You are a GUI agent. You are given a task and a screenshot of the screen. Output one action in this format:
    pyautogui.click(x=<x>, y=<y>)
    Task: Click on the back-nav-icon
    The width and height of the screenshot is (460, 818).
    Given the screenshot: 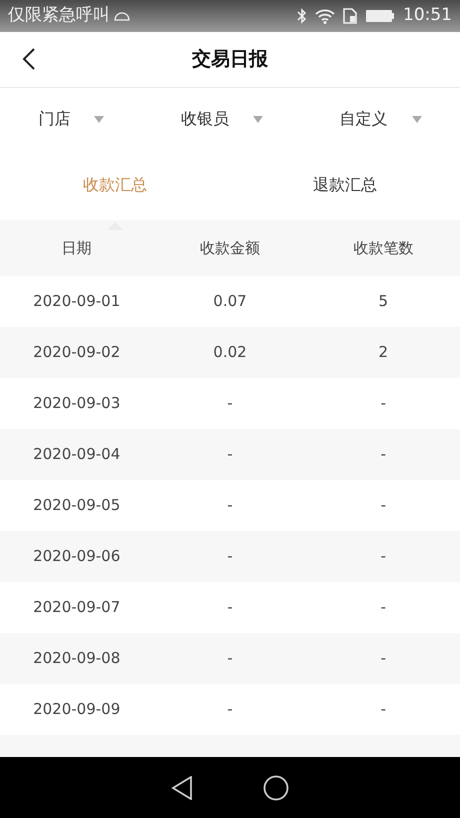 What is the action you would take?
    pyautogui.click(x=182, y=788)
    